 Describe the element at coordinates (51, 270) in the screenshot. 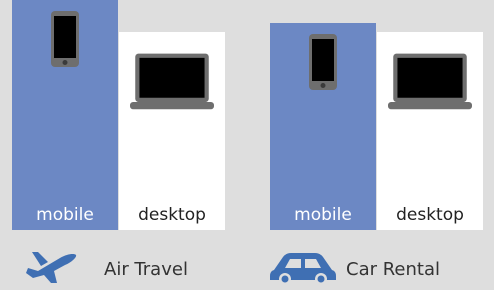

I see `airplane-icon` at that location.